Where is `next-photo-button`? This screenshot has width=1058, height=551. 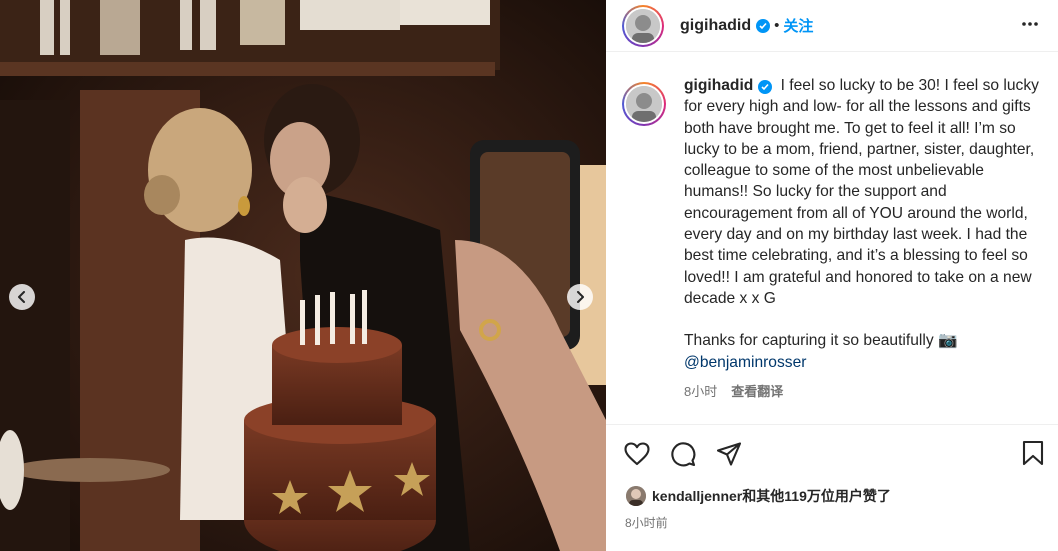 next-photo-button is located at coordinates (580, 297).